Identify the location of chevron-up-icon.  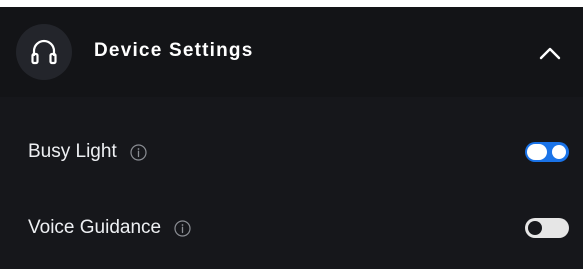
(550, 53).